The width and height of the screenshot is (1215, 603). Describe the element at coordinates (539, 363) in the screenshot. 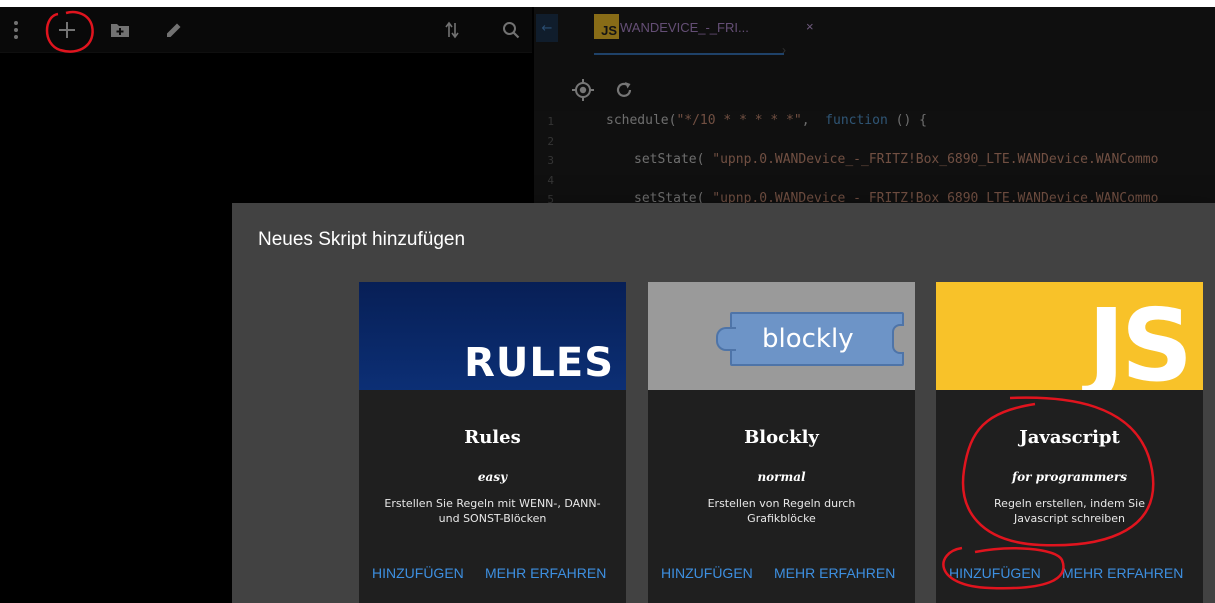

I see `rules-banner-text: RULES` at that location.